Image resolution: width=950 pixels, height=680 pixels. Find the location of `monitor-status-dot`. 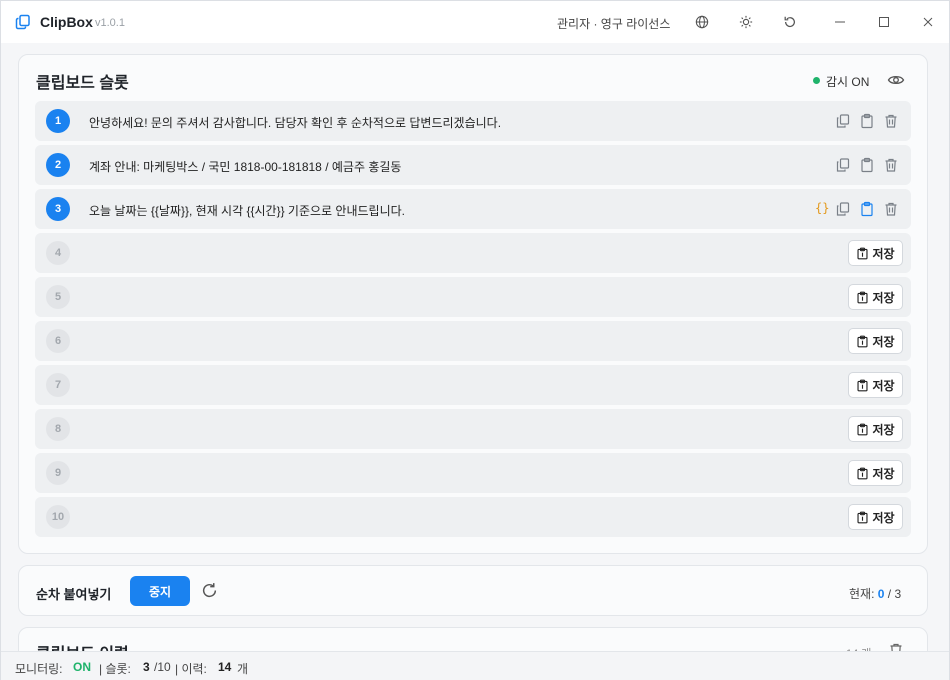

monitor-status-dot is located at coordinates (816, 80).